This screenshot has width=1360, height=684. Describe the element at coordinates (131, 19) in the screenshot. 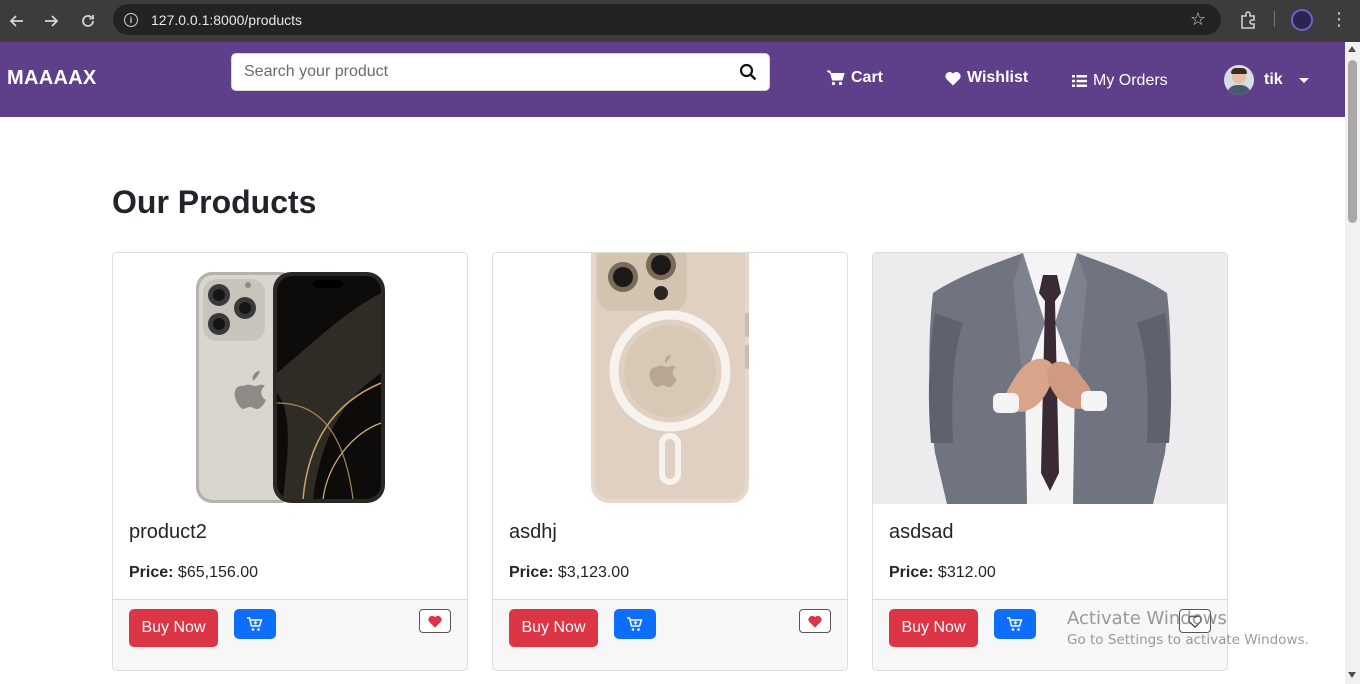

I see `site-info-icon: i` at that location.